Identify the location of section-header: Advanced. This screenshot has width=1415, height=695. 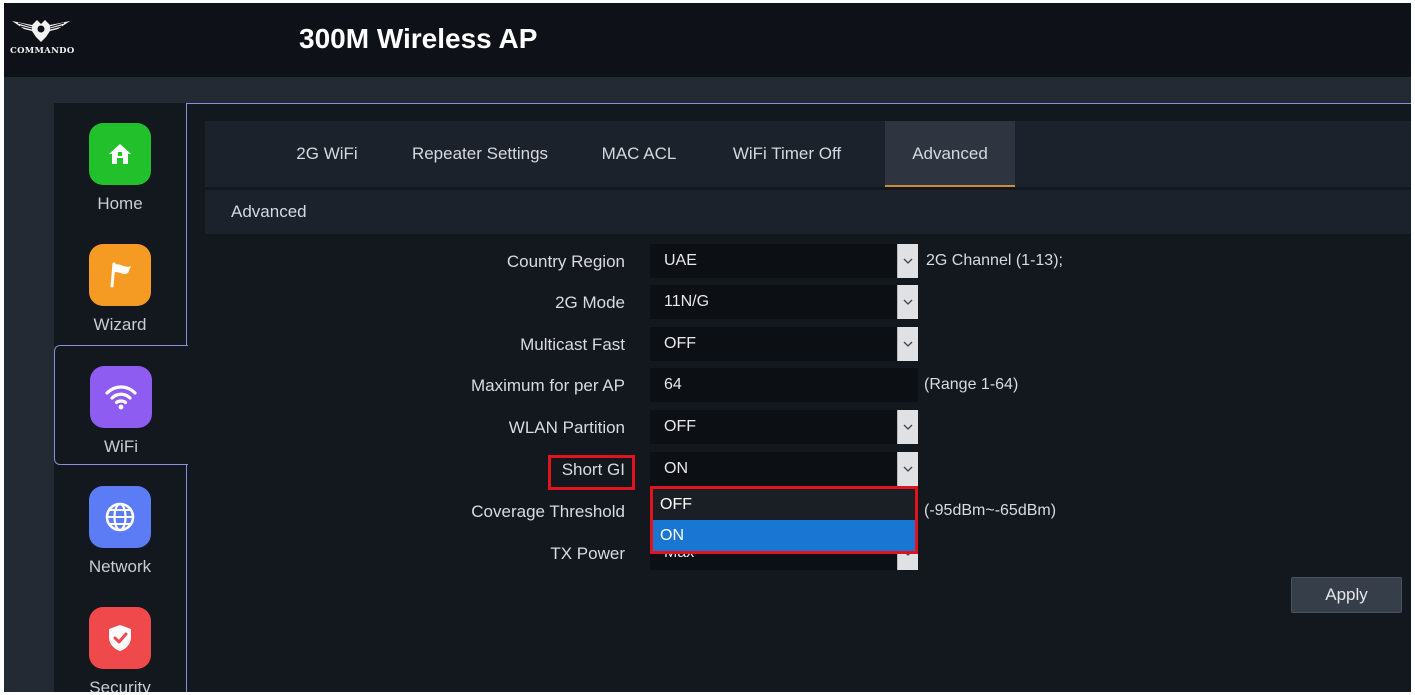
(808, 212).